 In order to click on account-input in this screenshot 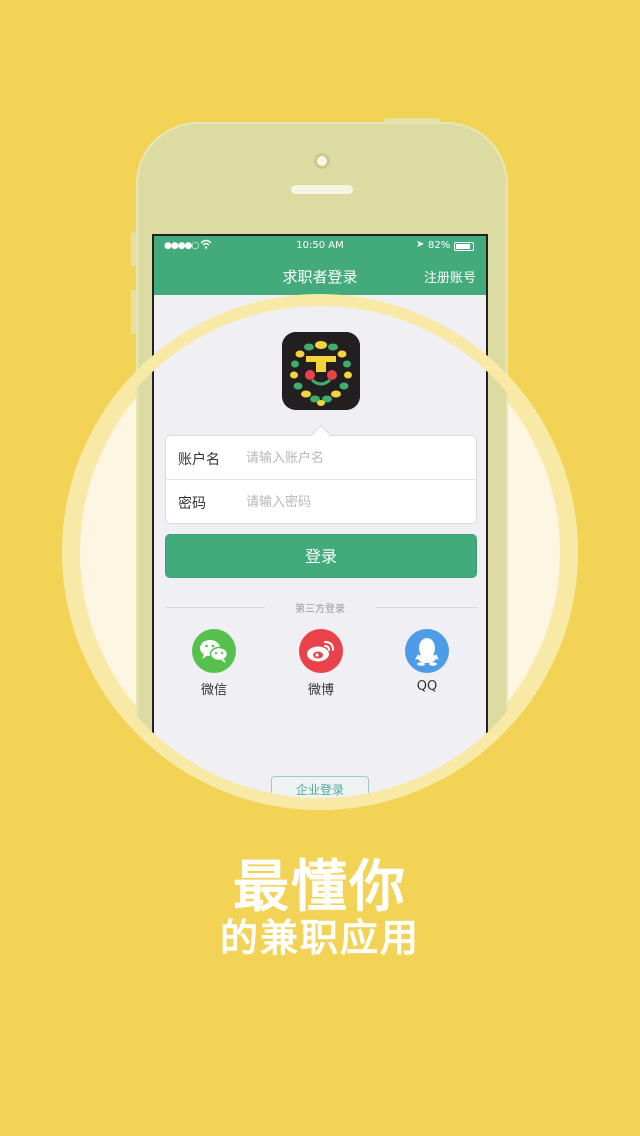, I will do `click(356, 458)`.